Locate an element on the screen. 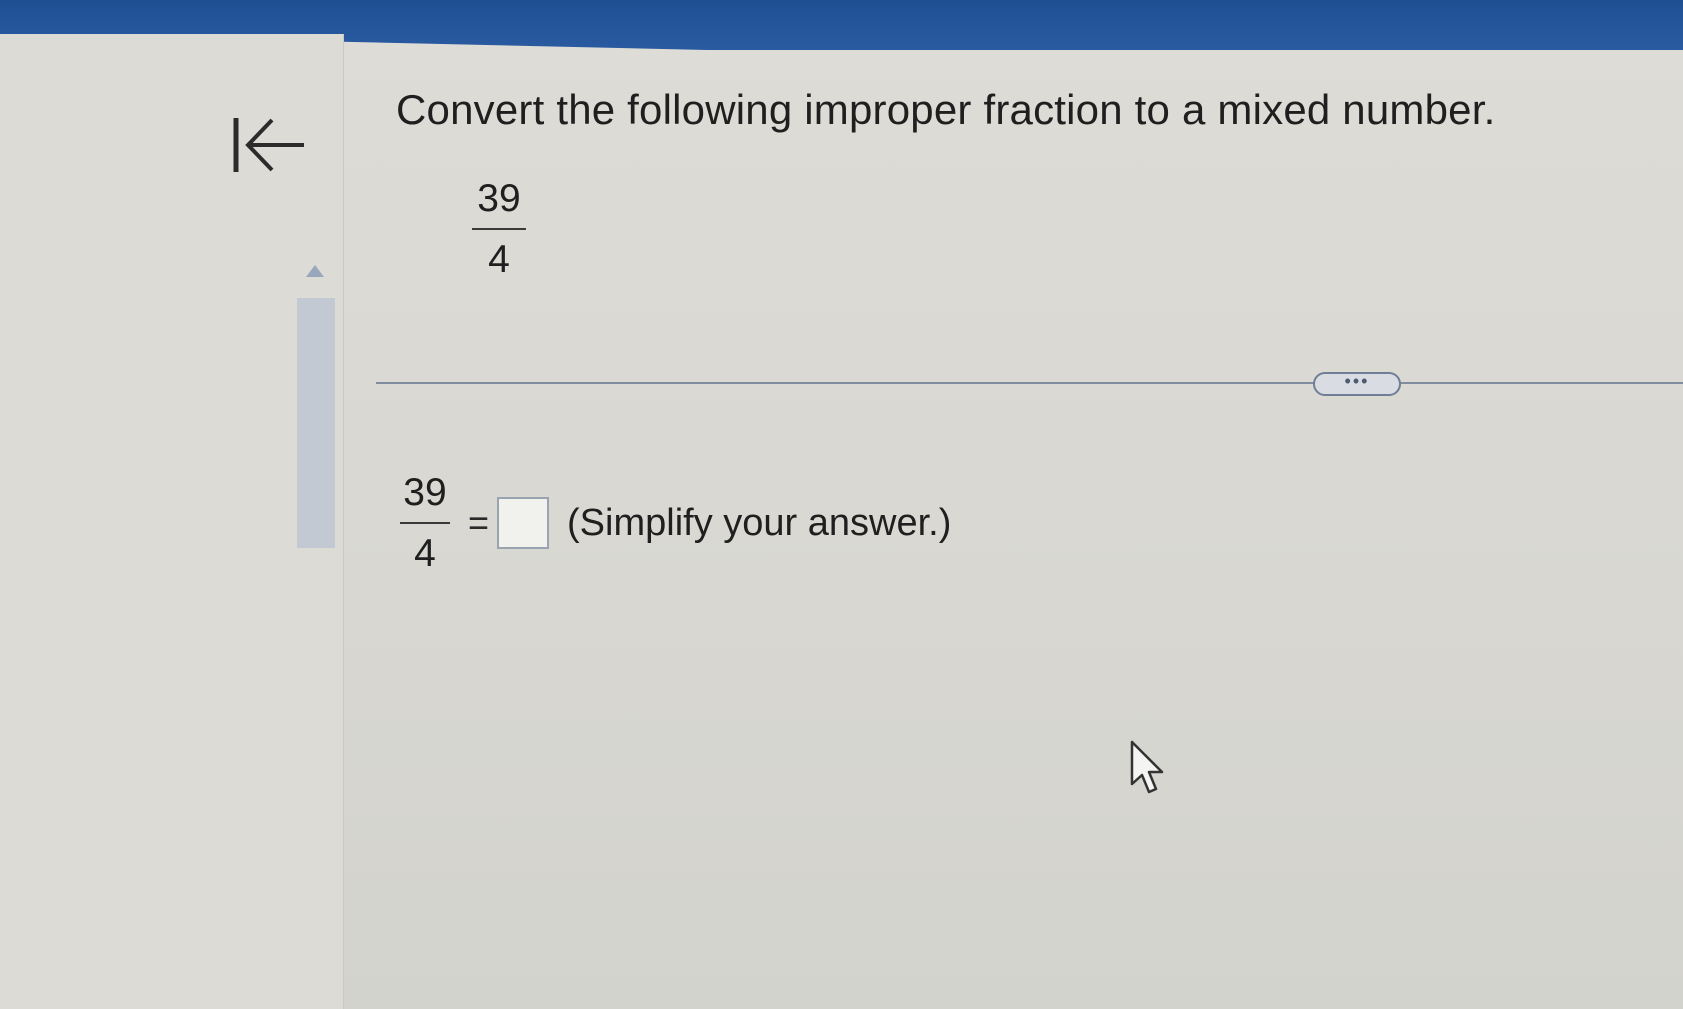 The height and width of the screenshot is (1009, 1683). equals-sign: = is located at coordinates (479, 522).